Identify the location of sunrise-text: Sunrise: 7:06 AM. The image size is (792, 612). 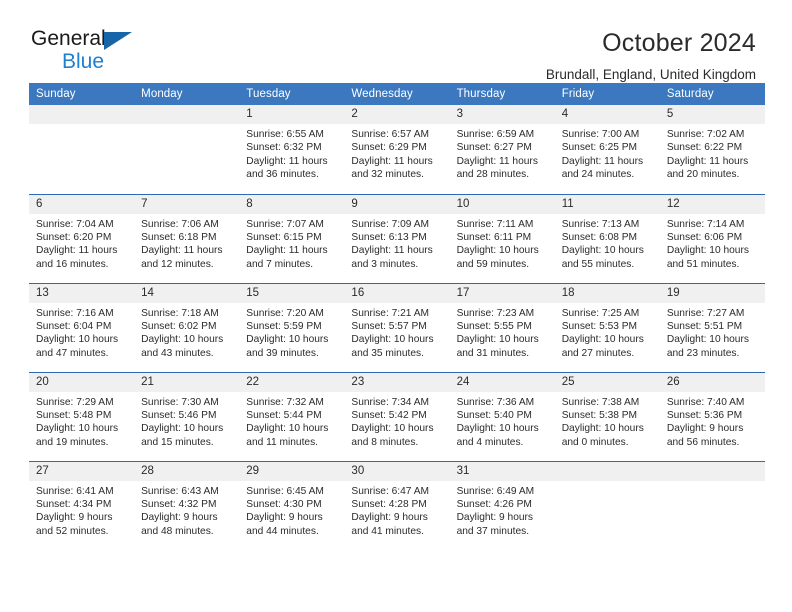
(180, 224).